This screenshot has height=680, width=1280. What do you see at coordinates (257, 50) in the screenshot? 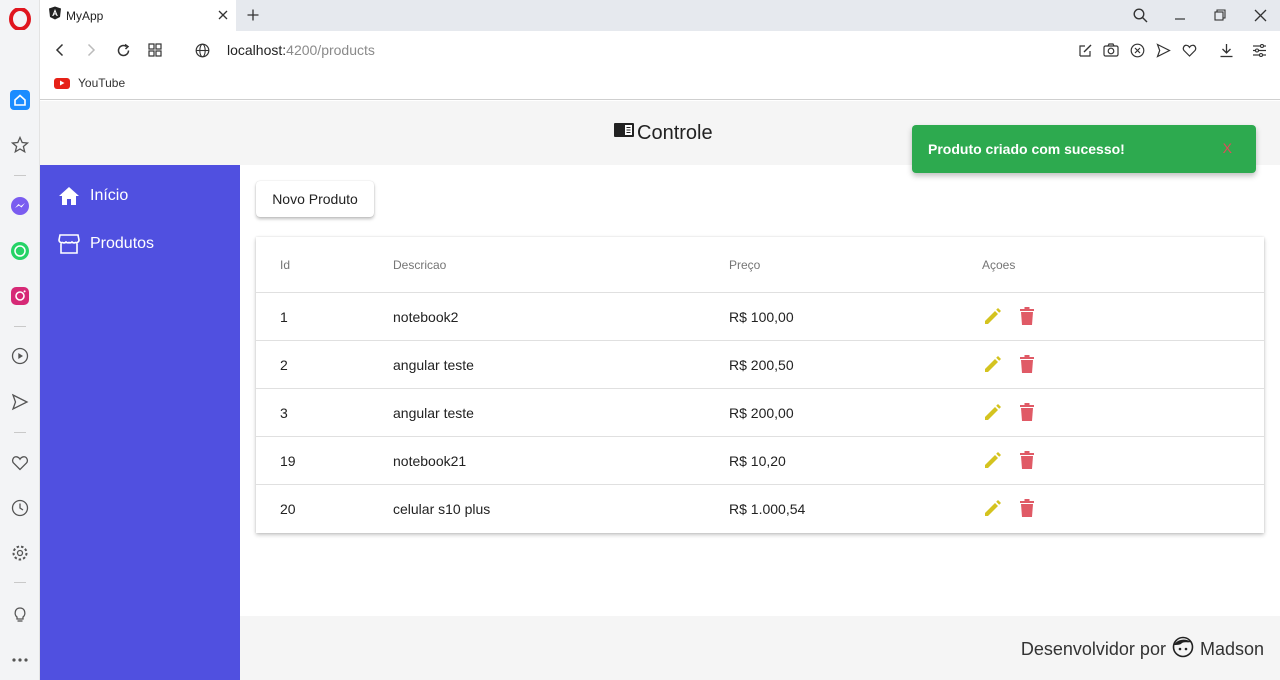
I see `url-host: localhost:` at bounding box center [257, 50].